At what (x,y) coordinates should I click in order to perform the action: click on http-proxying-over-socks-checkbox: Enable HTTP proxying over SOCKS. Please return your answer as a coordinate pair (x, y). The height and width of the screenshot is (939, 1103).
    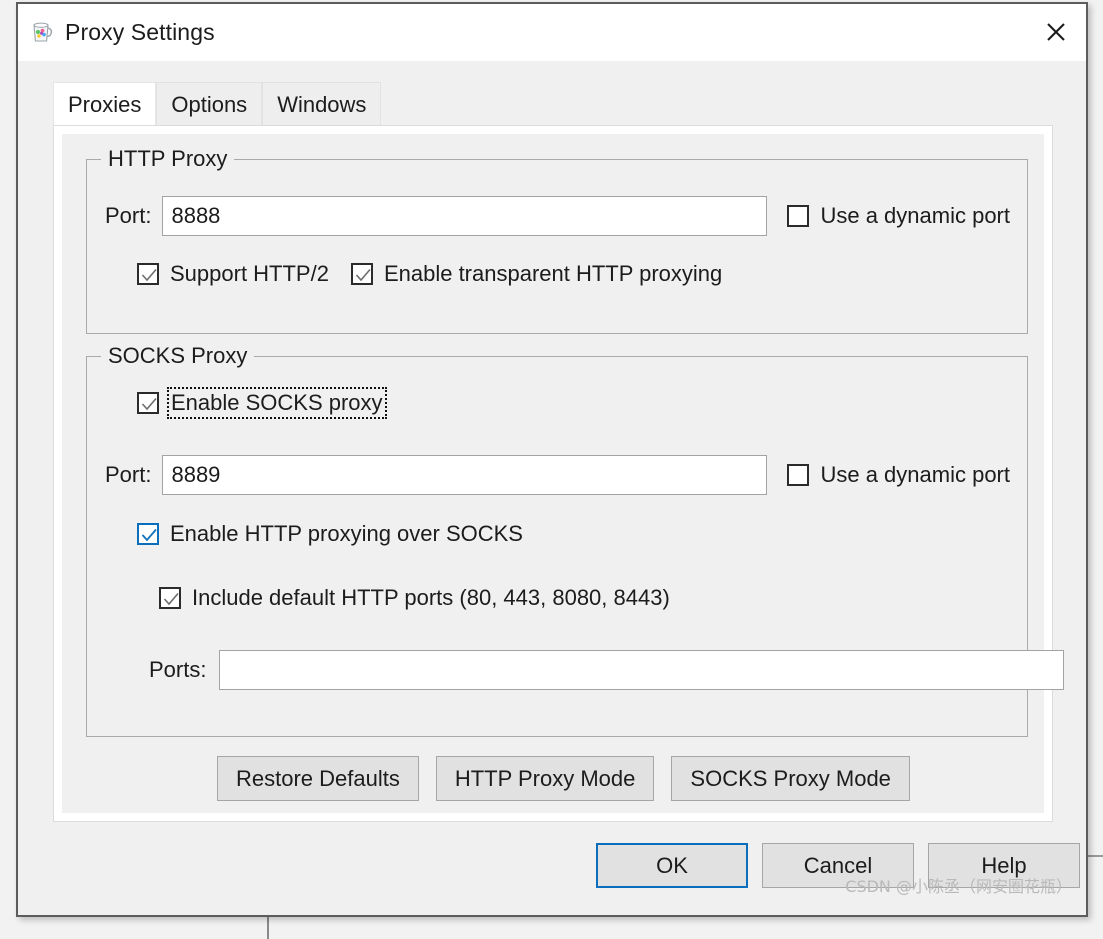
    Looking at the image, I should click on (330, 534).